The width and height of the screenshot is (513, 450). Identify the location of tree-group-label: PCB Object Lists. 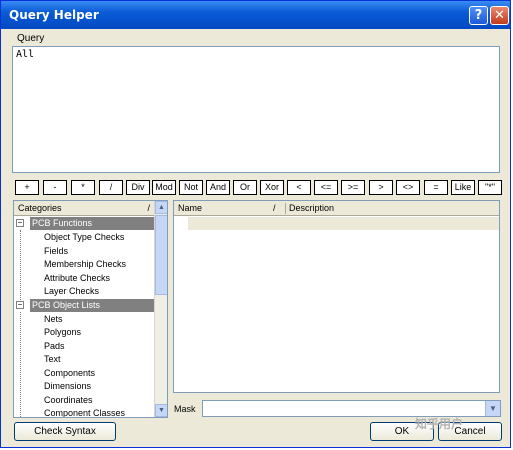
(92, 305).